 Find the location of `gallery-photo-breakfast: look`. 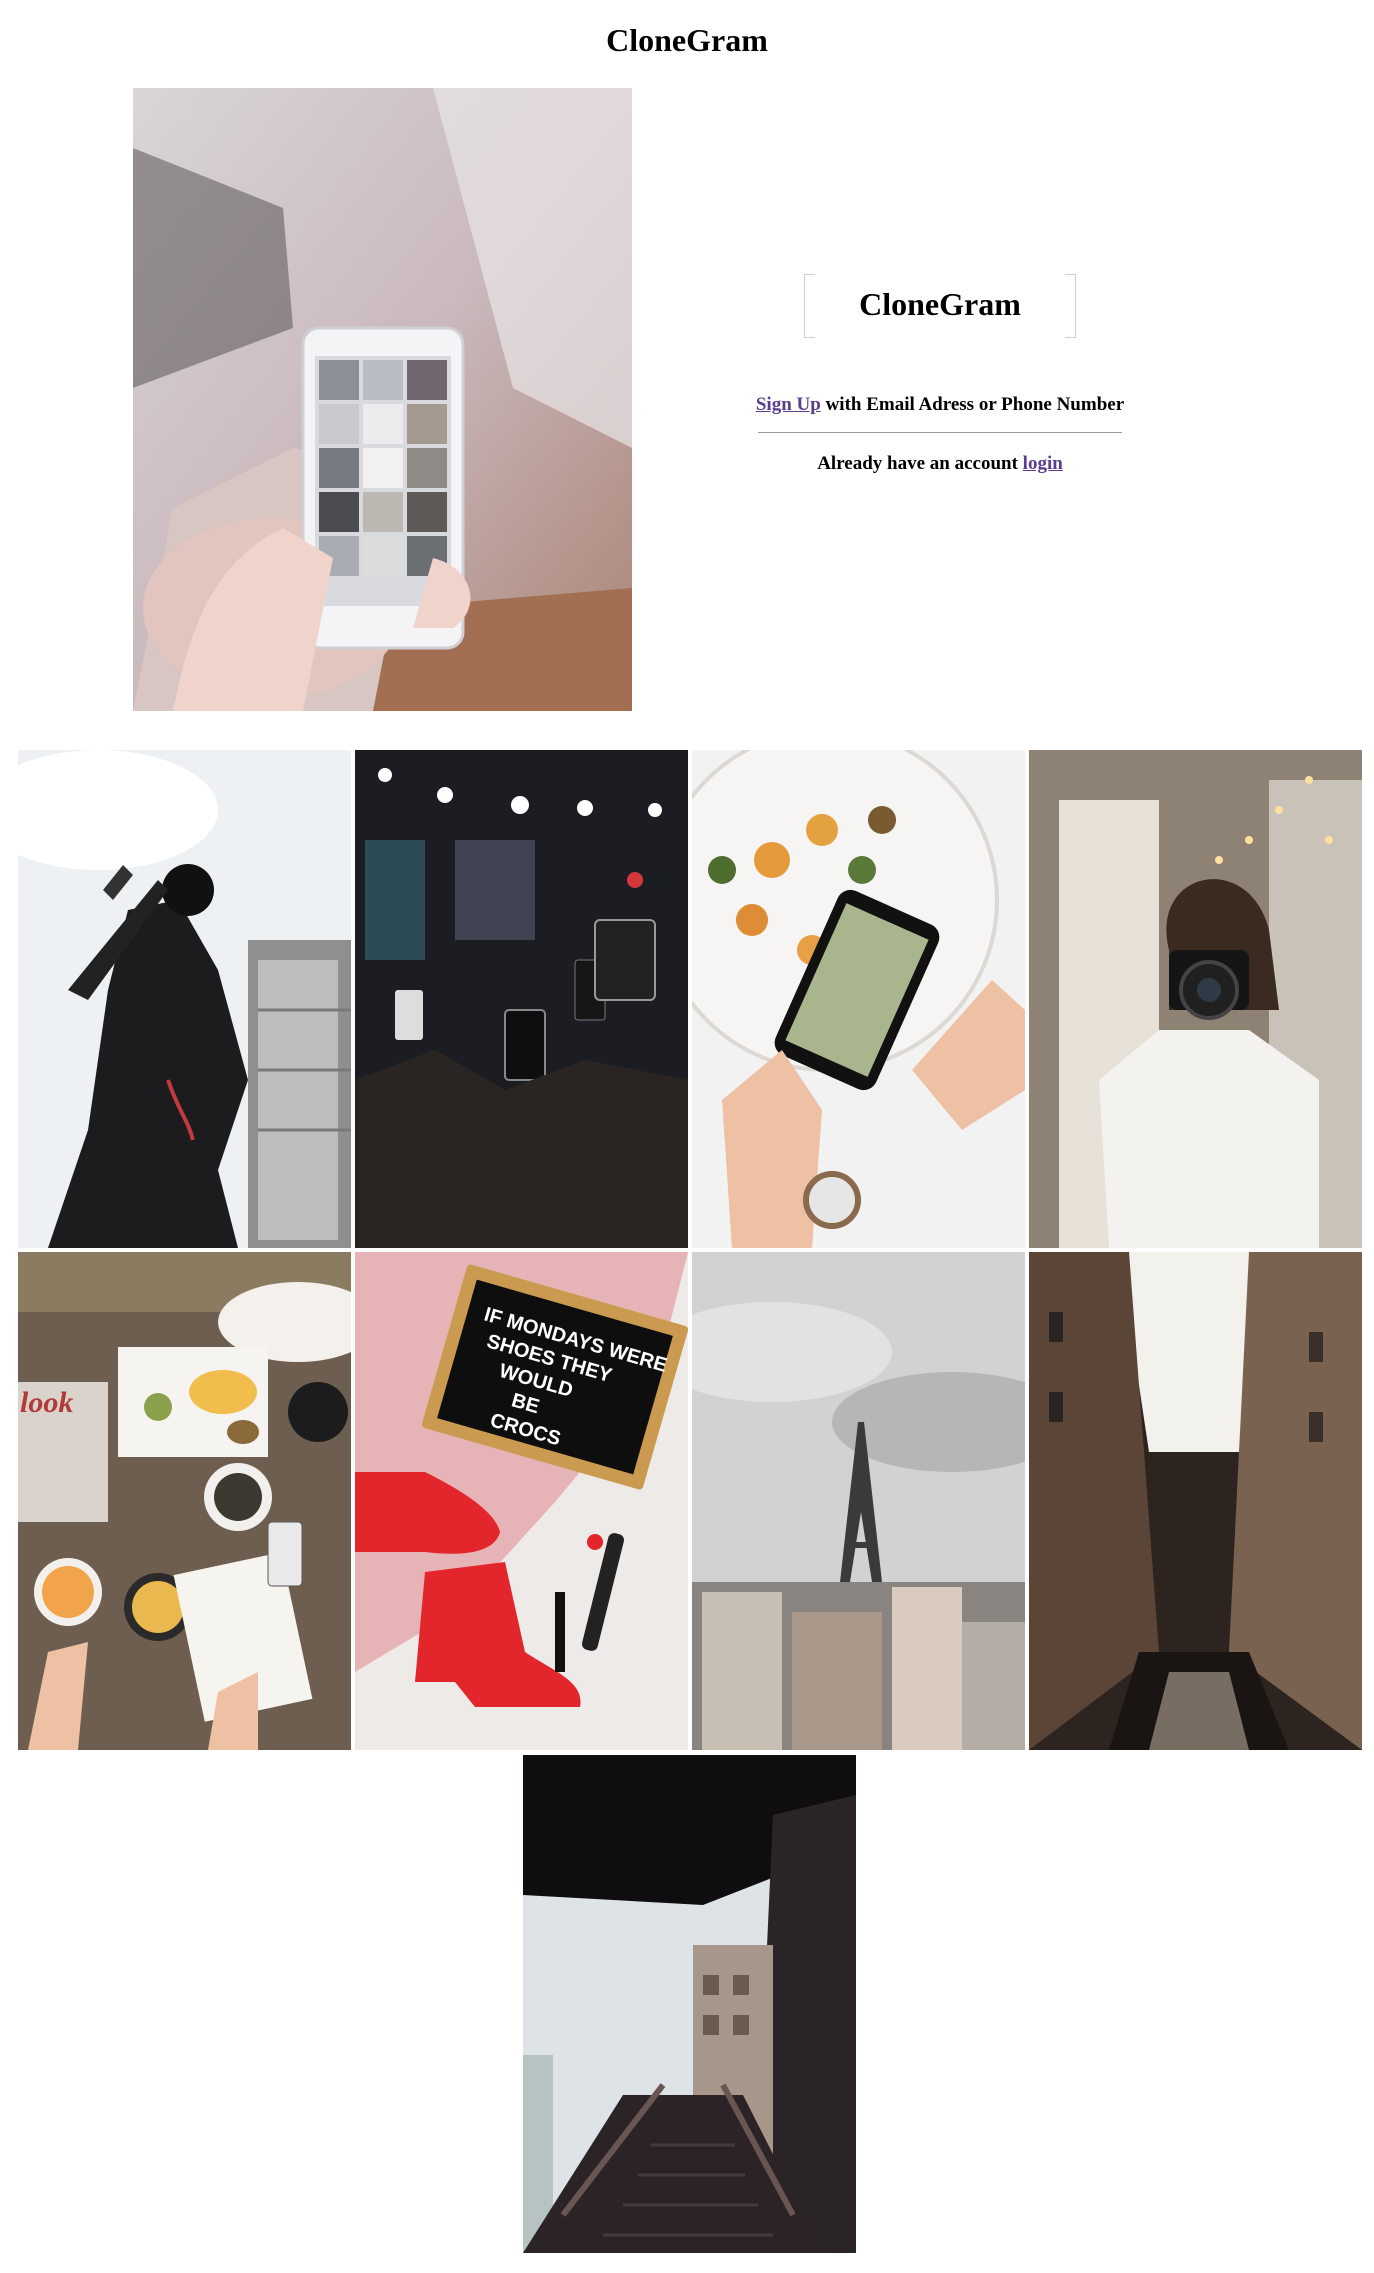

gallery-photo-breakfast: look is located at coordinates (184, 1501).